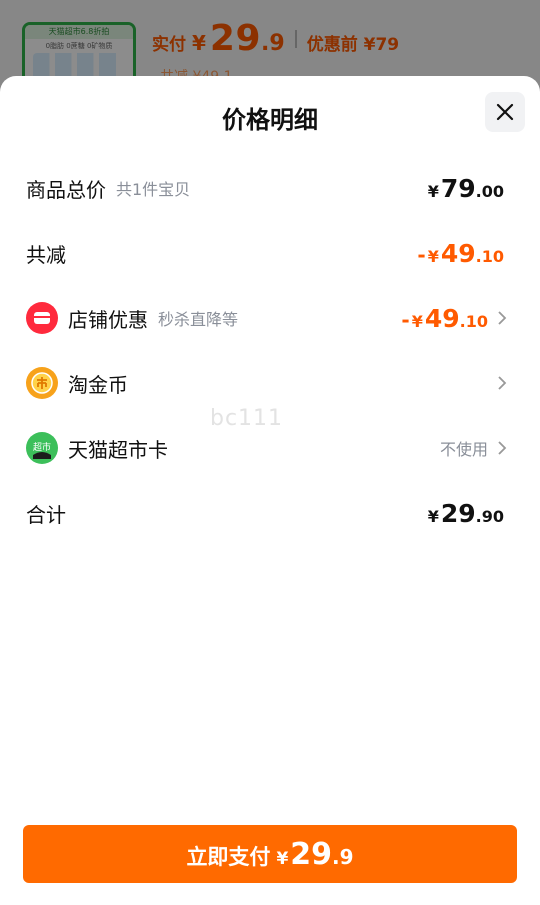 Image resolution: width=540 pixels, height=905 pixels. I want to click on row-total-discount: 共减 - ¥ 49 .10, so click(268, 253).